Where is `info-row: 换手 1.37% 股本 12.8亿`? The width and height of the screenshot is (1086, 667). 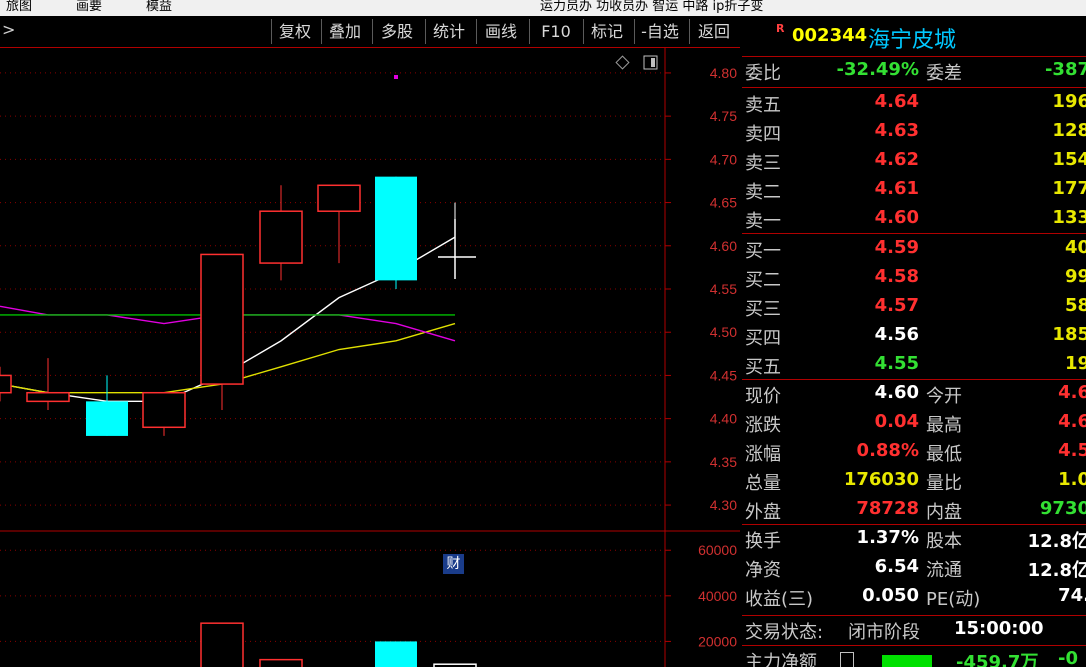 info-row: 换手 1.37% 股本 12.8亿 is located at coordinates (914, 539).